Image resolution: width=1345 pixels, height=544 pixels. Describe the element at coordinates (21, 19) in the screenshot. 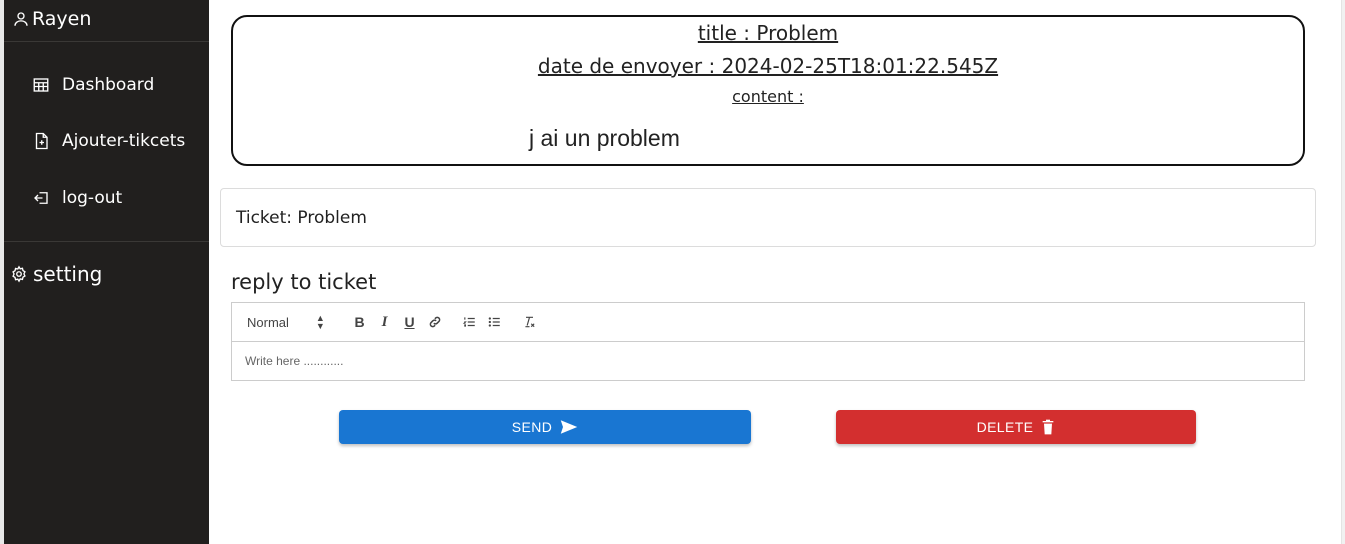

I see `user-icon` at that location.